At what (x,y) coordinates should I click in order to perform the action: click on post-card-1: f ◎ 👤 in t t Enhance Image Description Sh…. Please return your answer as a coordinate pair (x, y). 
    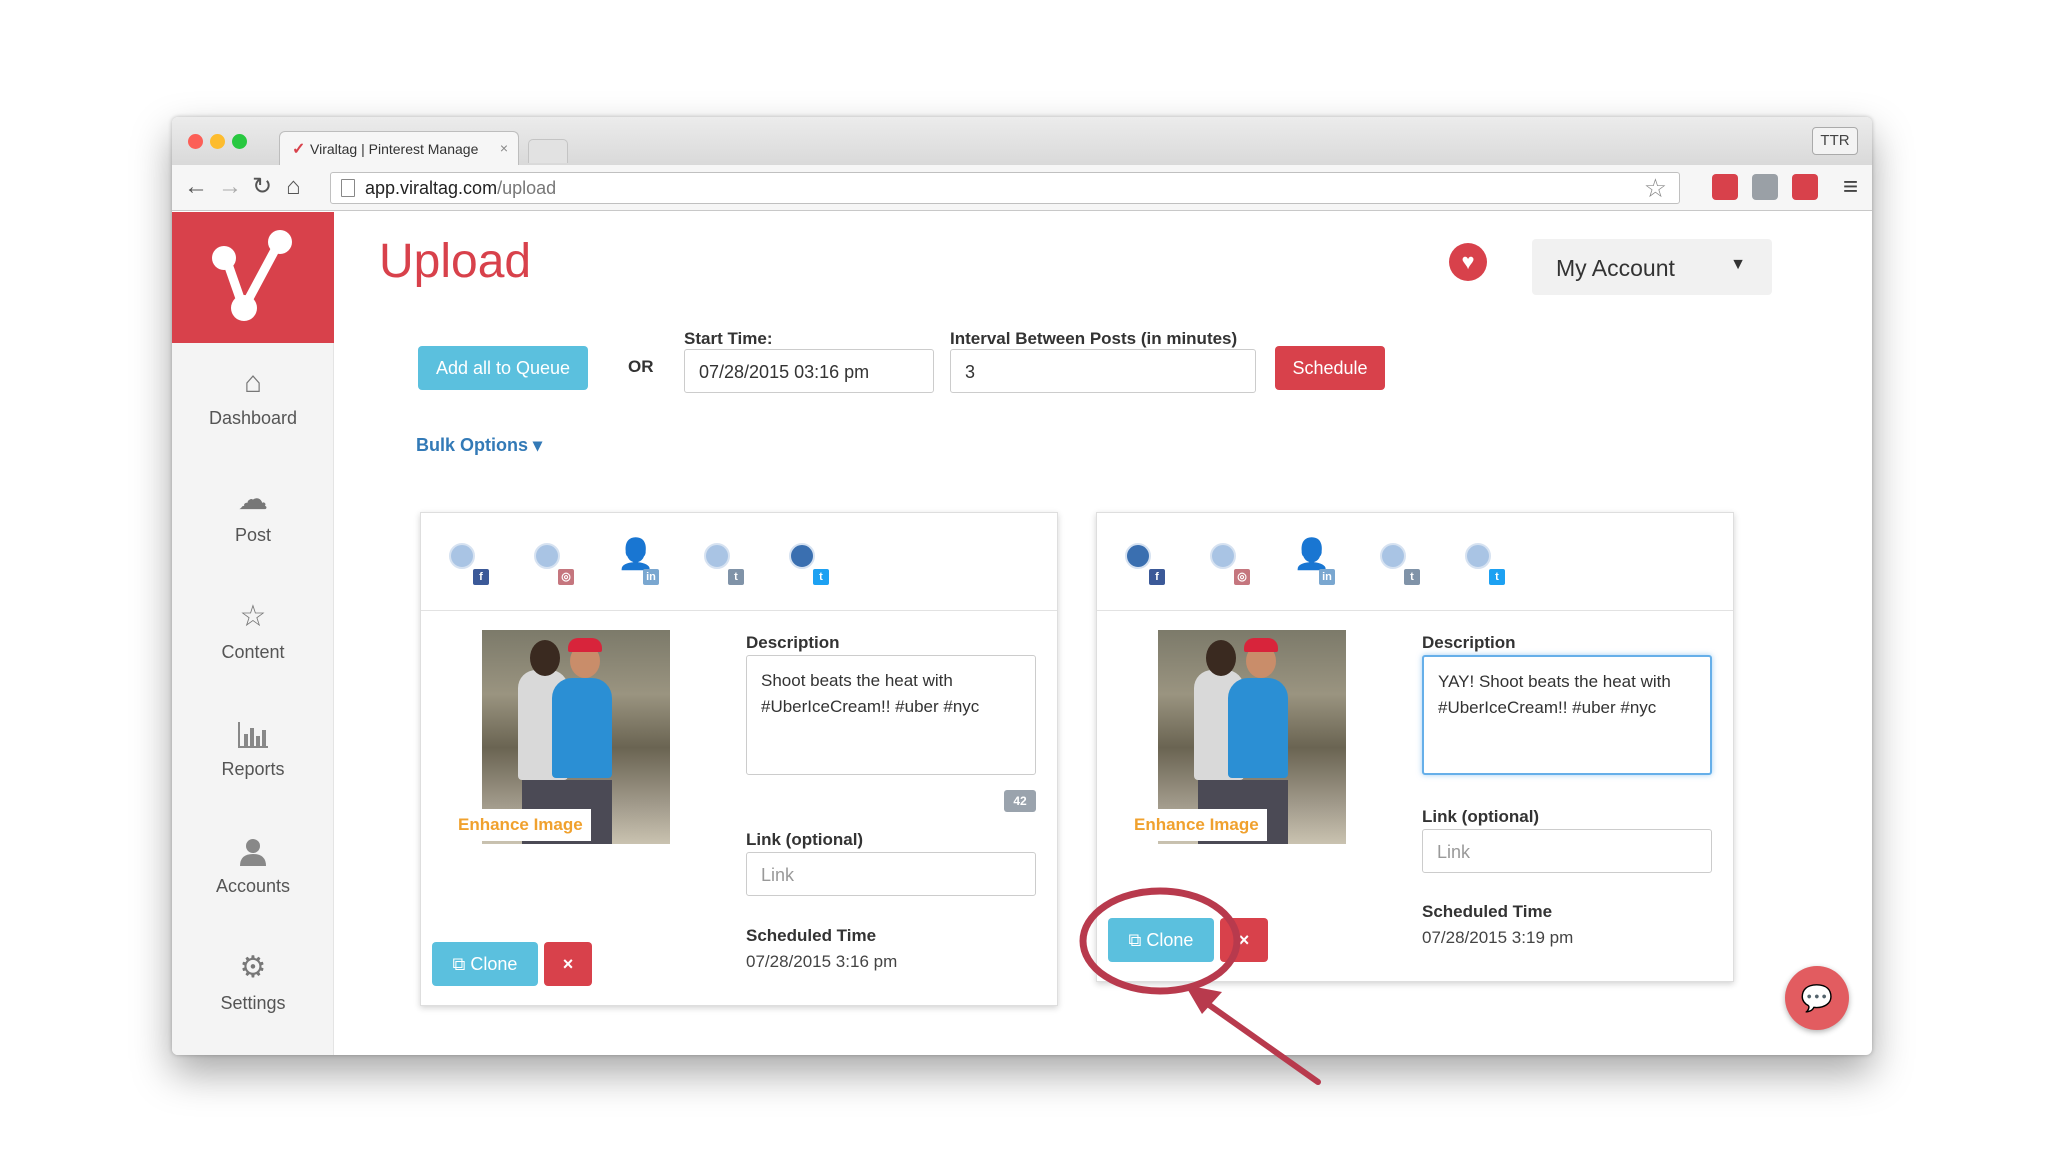
    Looking at the image, I should click on (739, 759).